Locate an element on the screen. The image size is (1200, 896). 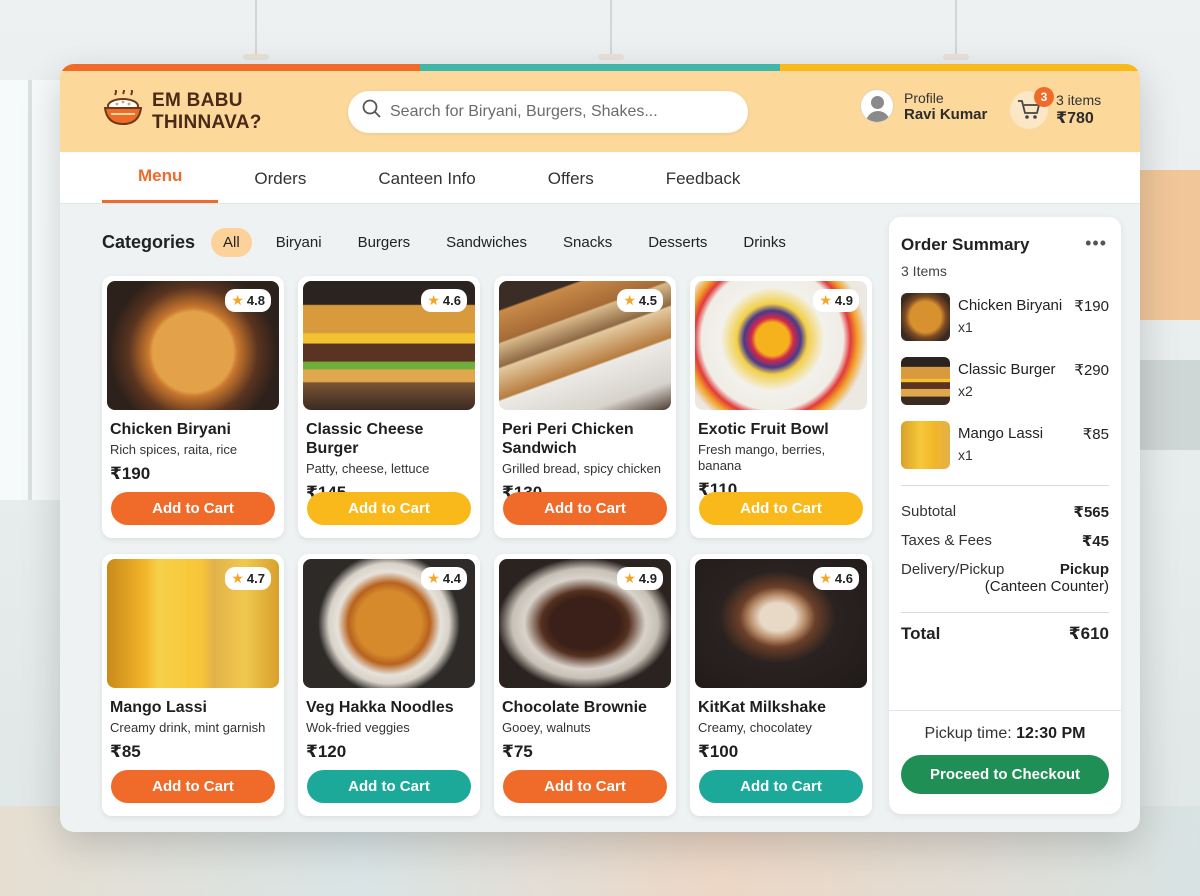
product-description: Fresh mango, berries, banana is located at coordinates (762, 457).